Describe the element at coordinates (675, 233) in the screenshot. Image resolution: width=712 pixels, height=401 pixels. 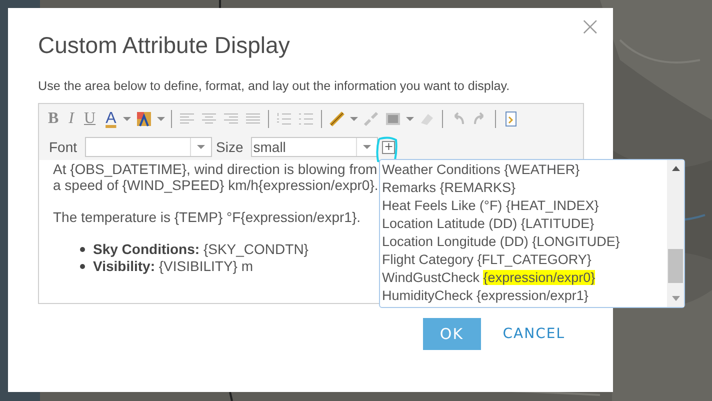
I see `scrollbar` at that location.